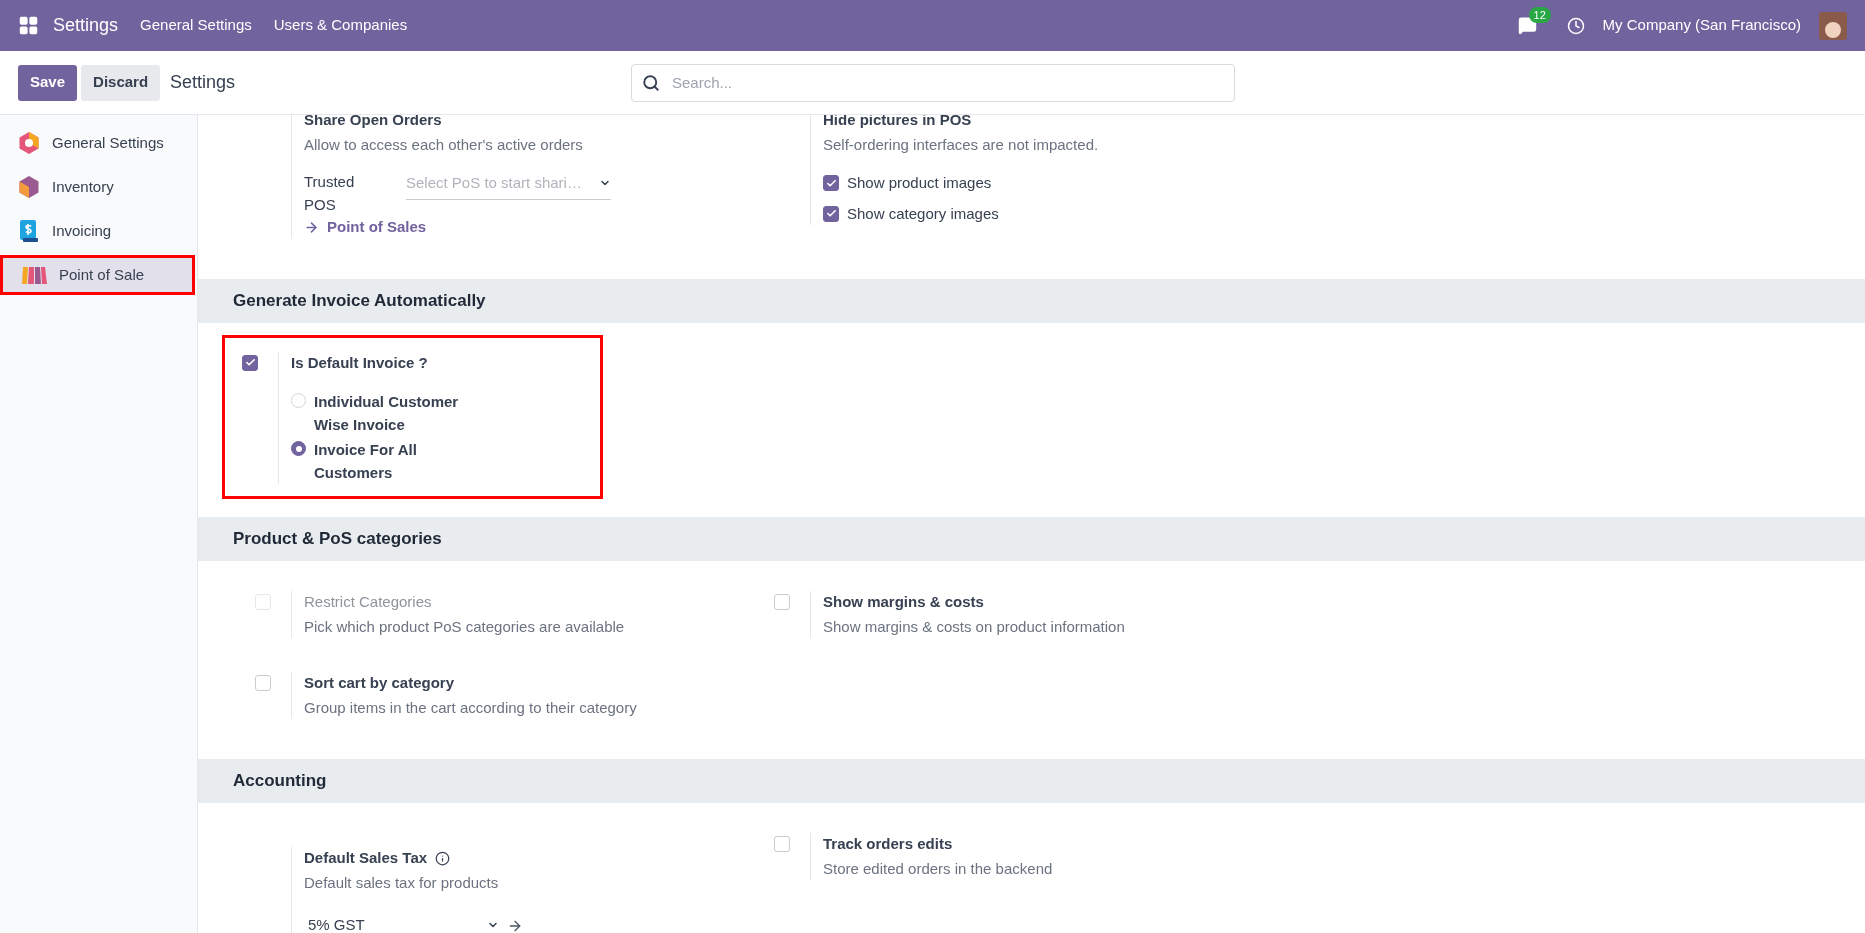 Image resolution: width=1865 pixels, height=933 pixels. I want to click on cube-icon, so click(29, 187).